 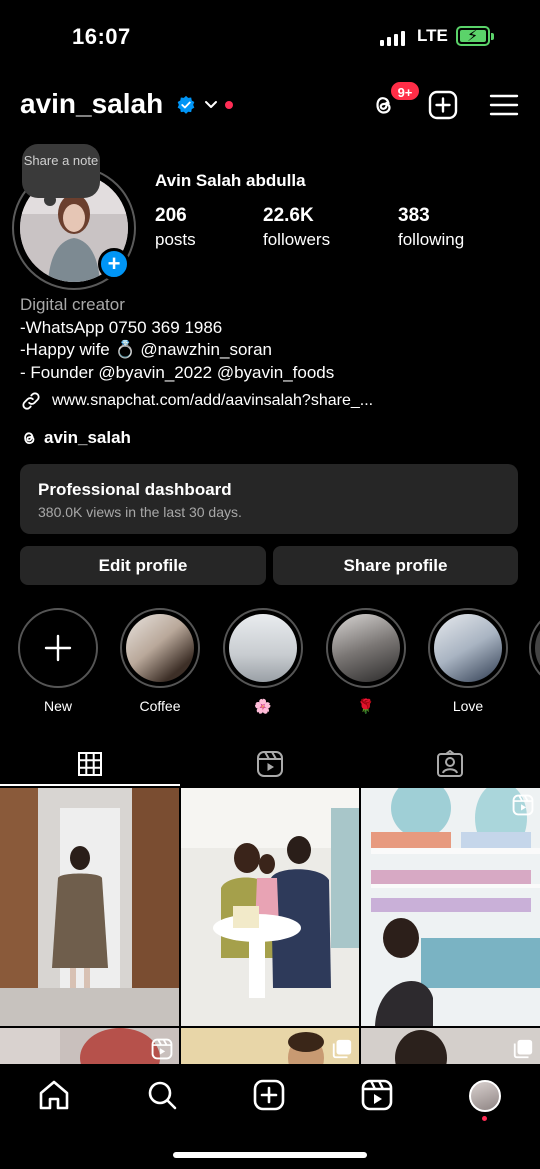 I want to click on grid-icon, so click(x=90, y=764).